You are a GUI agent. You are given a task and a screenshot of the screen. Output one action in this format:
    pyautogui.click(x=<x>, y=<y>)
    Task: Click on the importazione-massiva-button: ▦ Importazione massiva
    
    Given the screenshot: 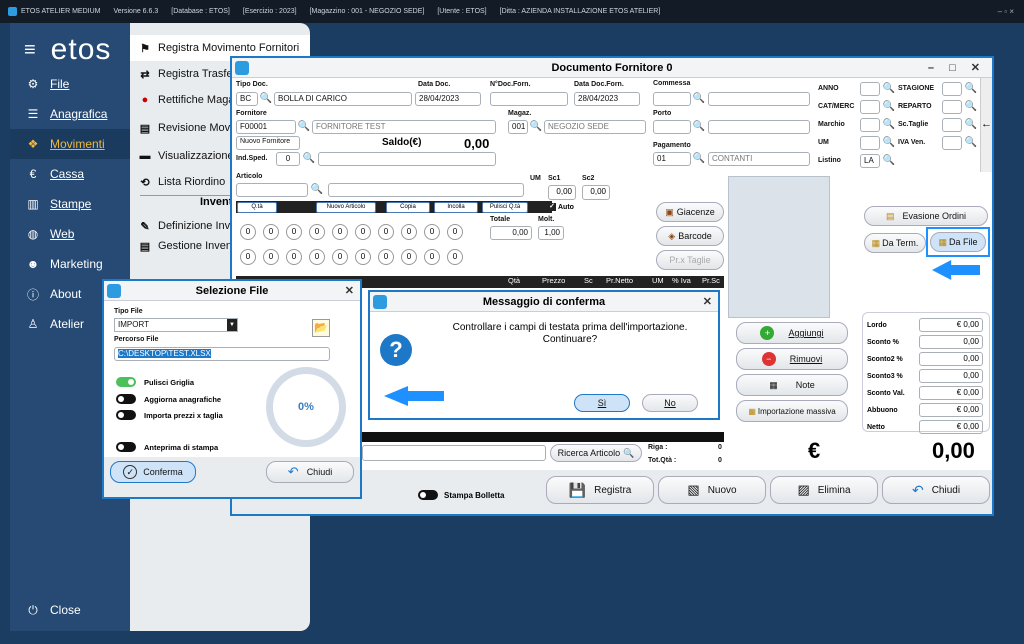 What is the action you would take?
    pyautogui.click(x=792, y=411)
    